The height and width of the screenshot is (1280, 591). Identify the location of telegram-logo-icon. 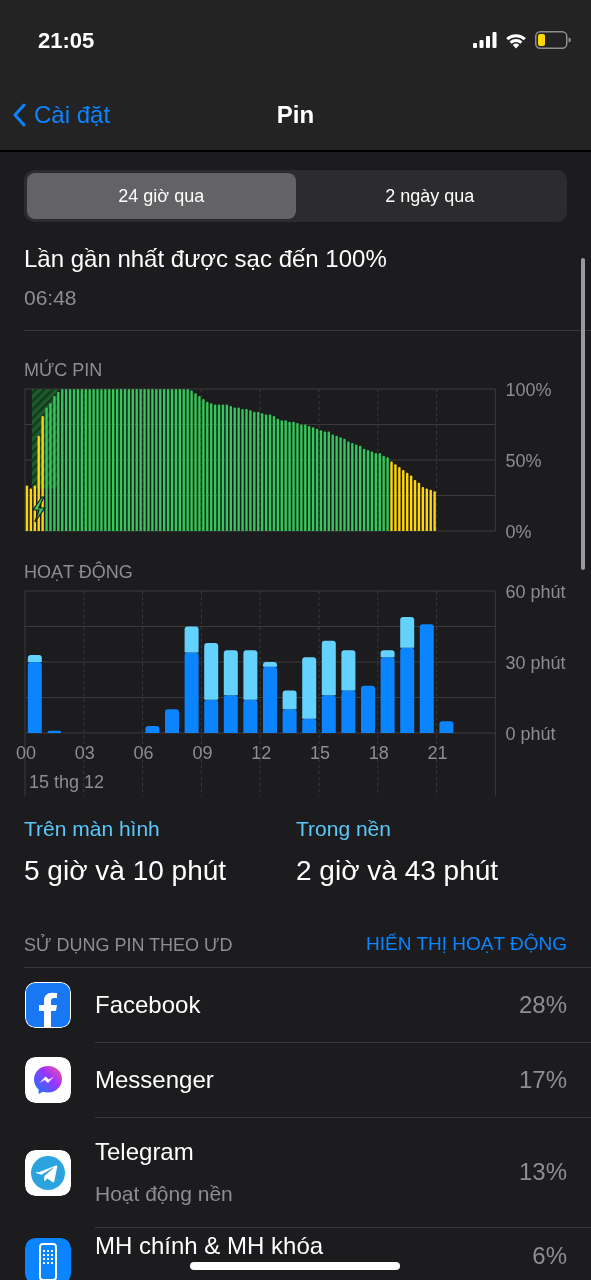
(48, 1172).